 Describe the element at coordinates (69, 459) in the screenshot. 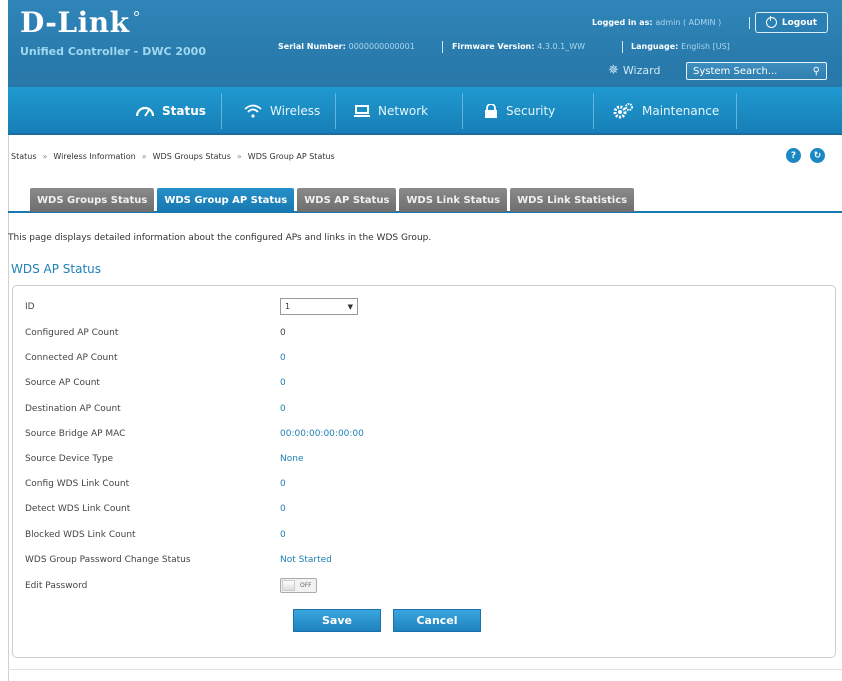

I see `field-label: Source Device Type` at that location.